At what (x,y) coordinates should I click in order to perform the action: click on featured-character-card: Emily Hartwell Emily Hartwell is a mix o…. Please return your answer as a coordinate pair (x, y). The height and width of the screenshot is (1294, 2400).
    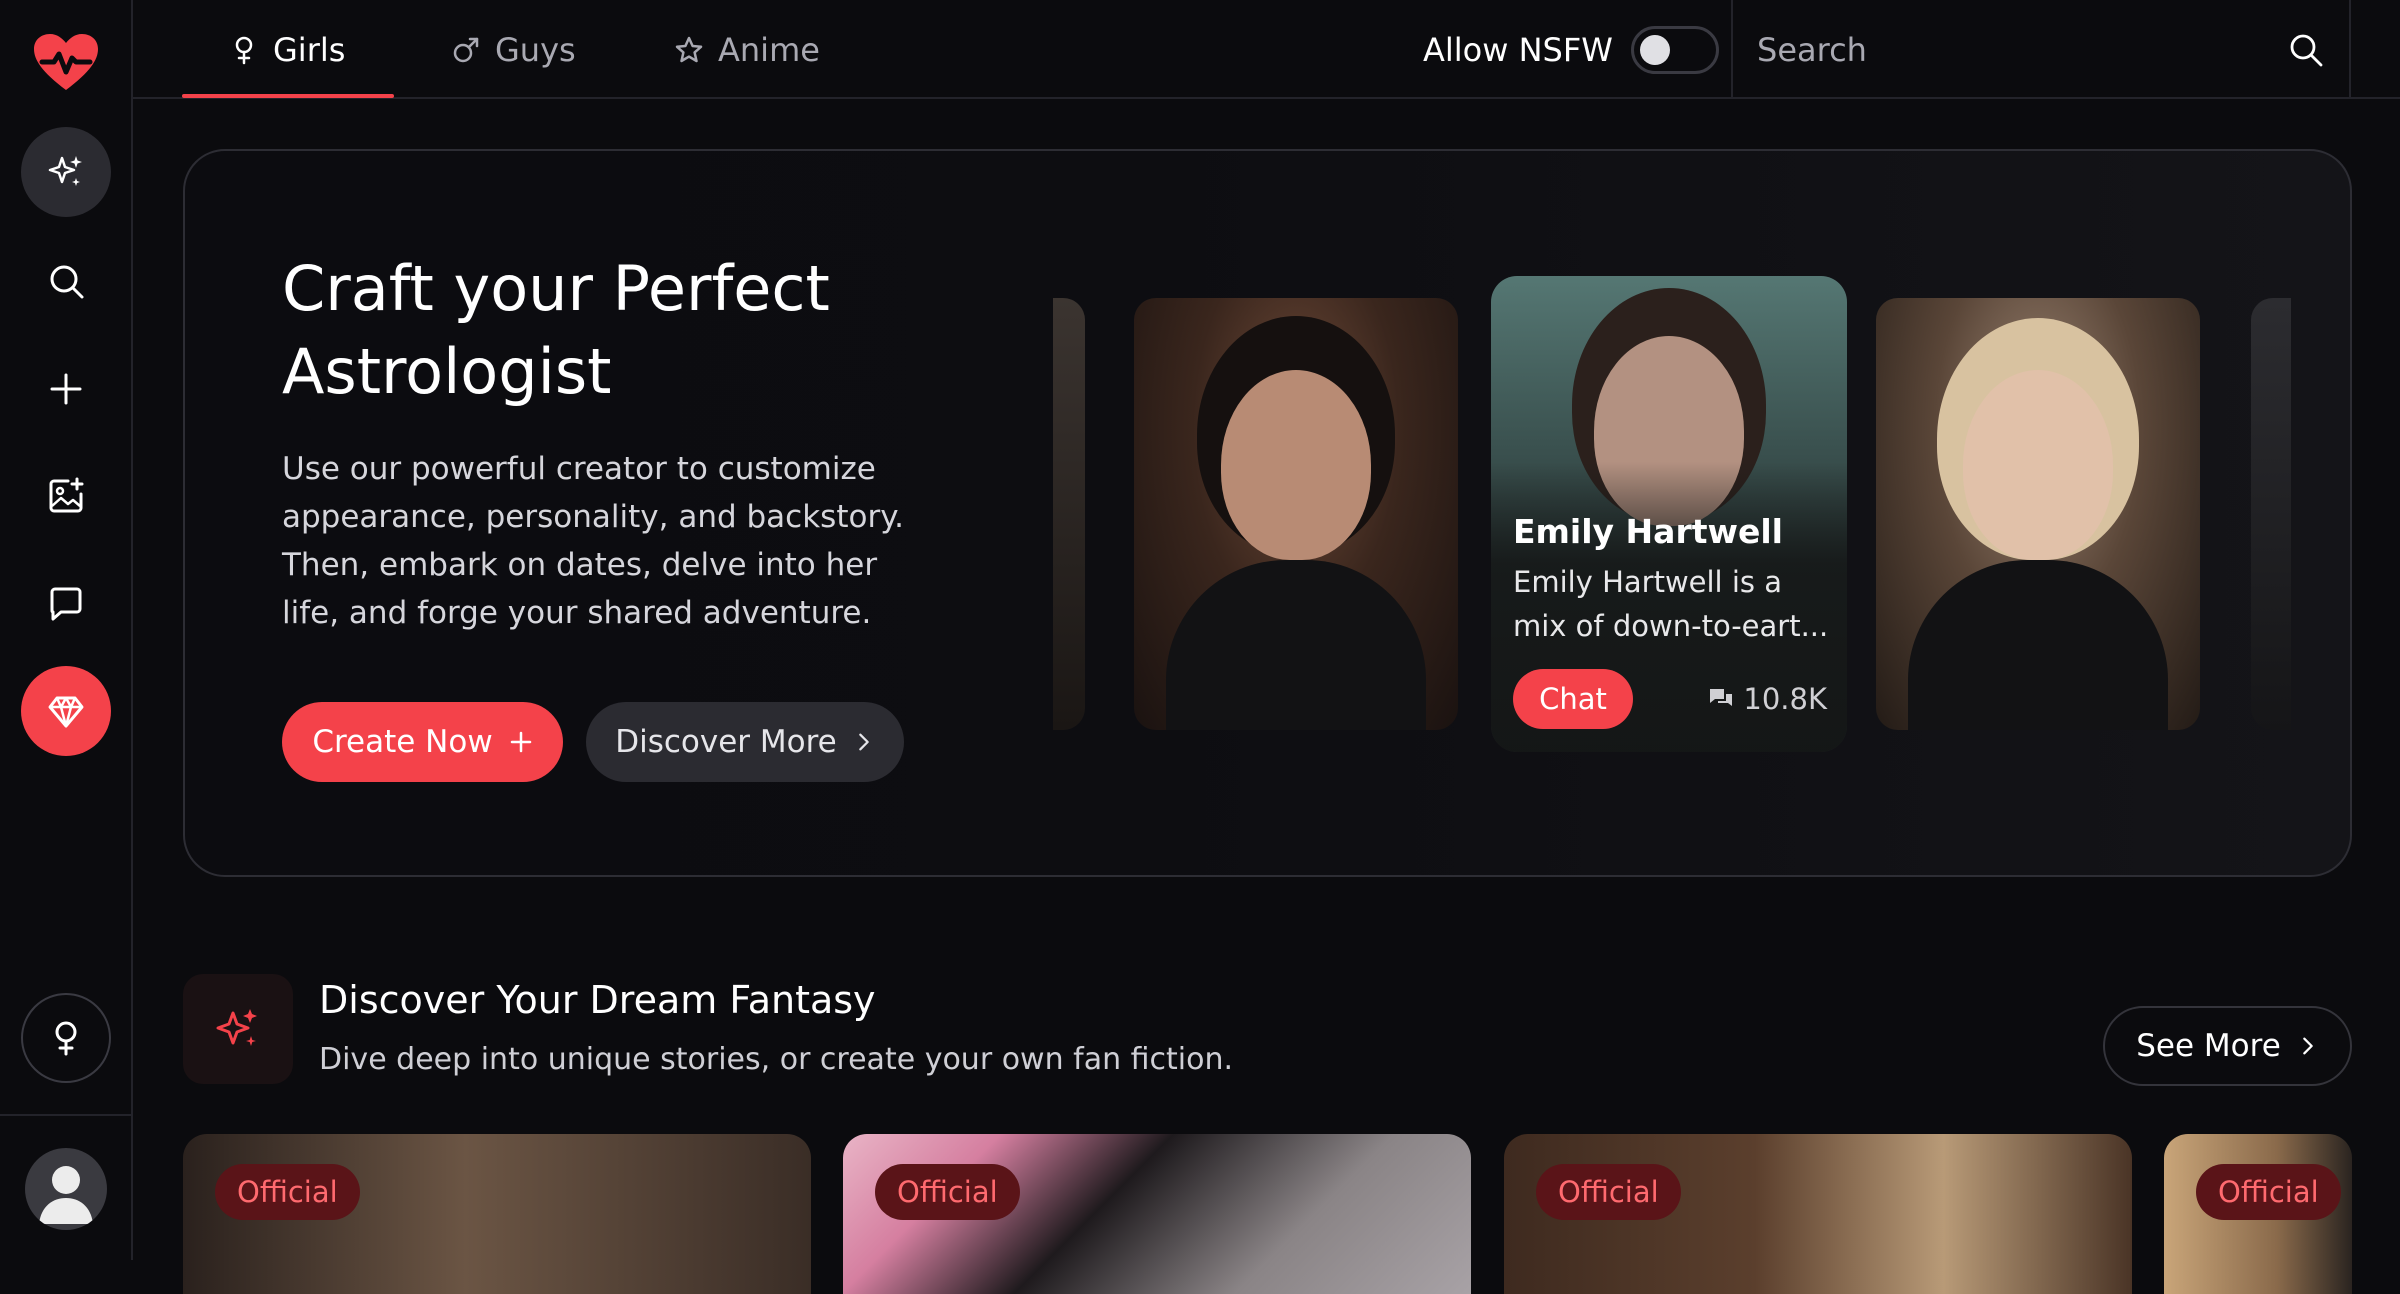
    Looking at the image, I should click on (1669, 514).